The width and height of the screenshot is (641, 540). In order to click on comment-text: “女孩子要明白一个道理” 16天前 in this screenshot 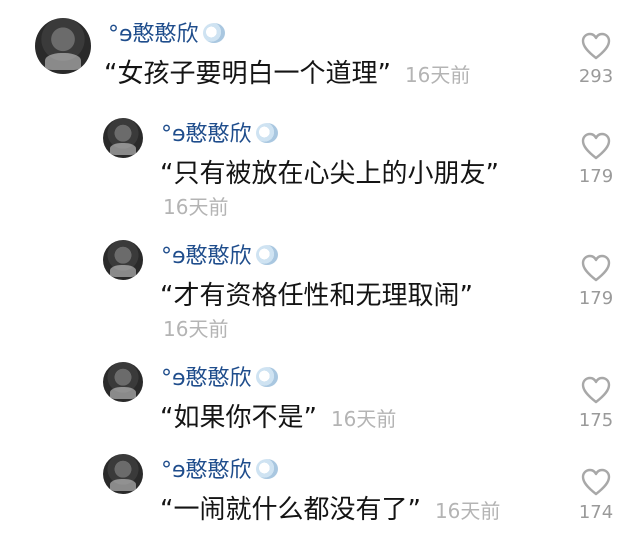, I will do `click(287, 74)`.